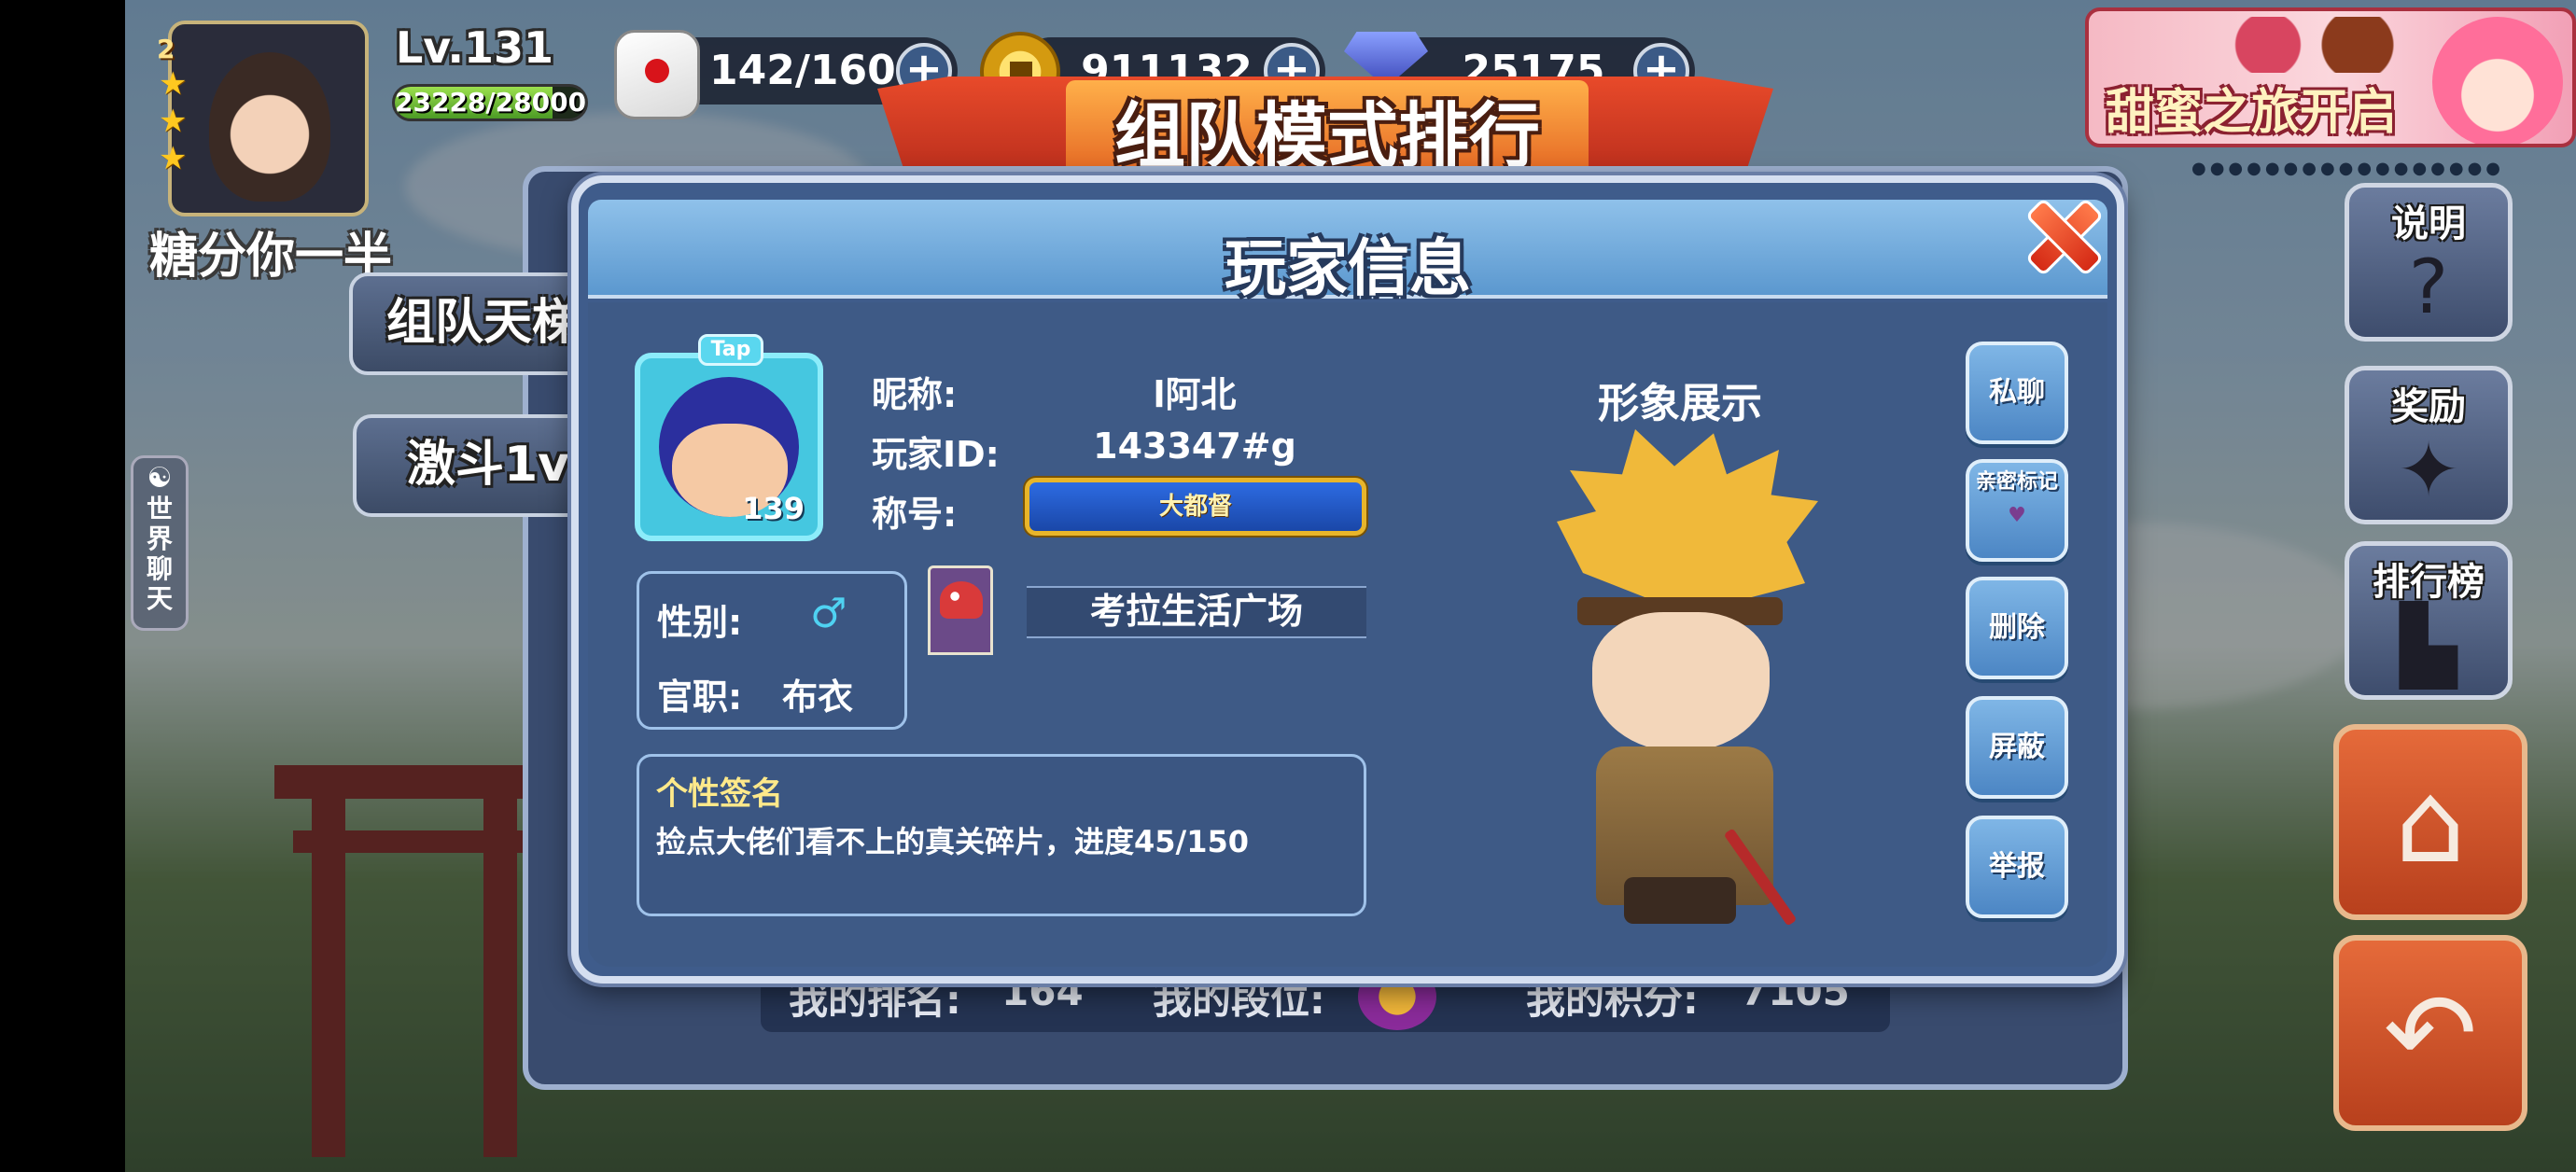 This screenshot has width=2576, height=1172. I want to click on intimacy-mark-label: 亲密标记, so click(2016, 482).